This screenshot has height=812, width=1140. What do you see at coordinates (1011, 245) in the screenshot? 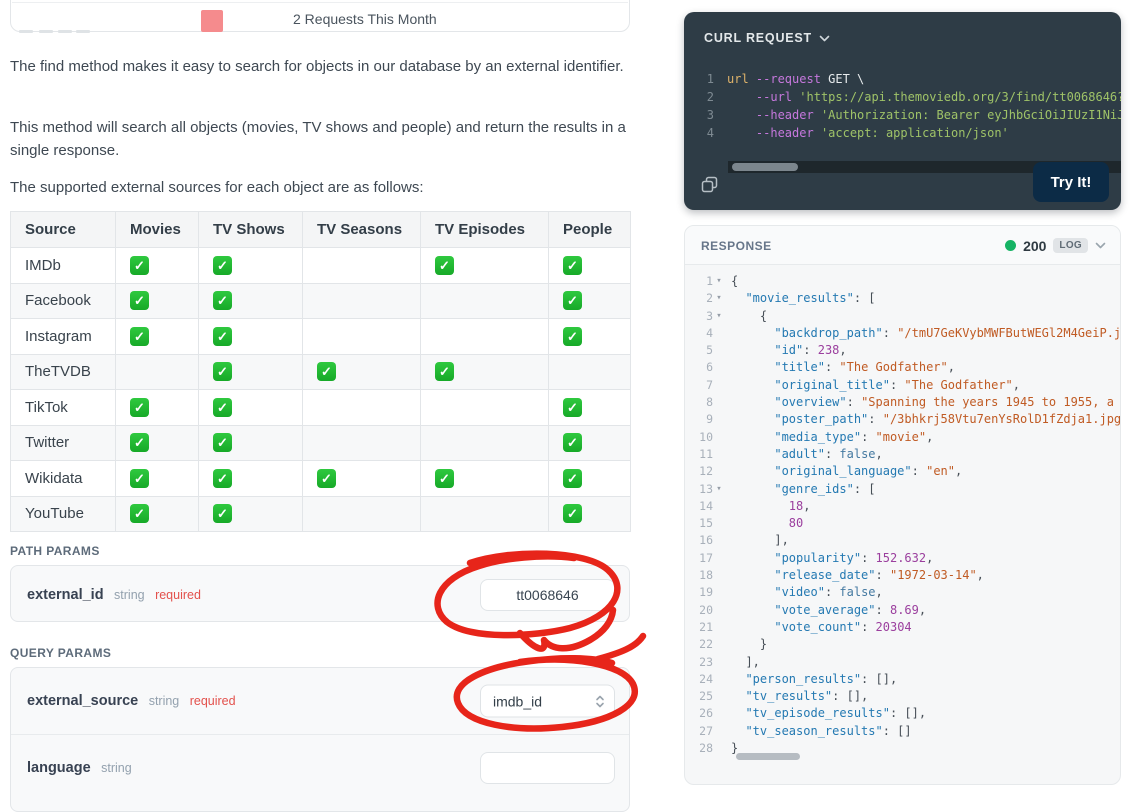
I see `status-ok-dot` at bounding box center [1011, 245].